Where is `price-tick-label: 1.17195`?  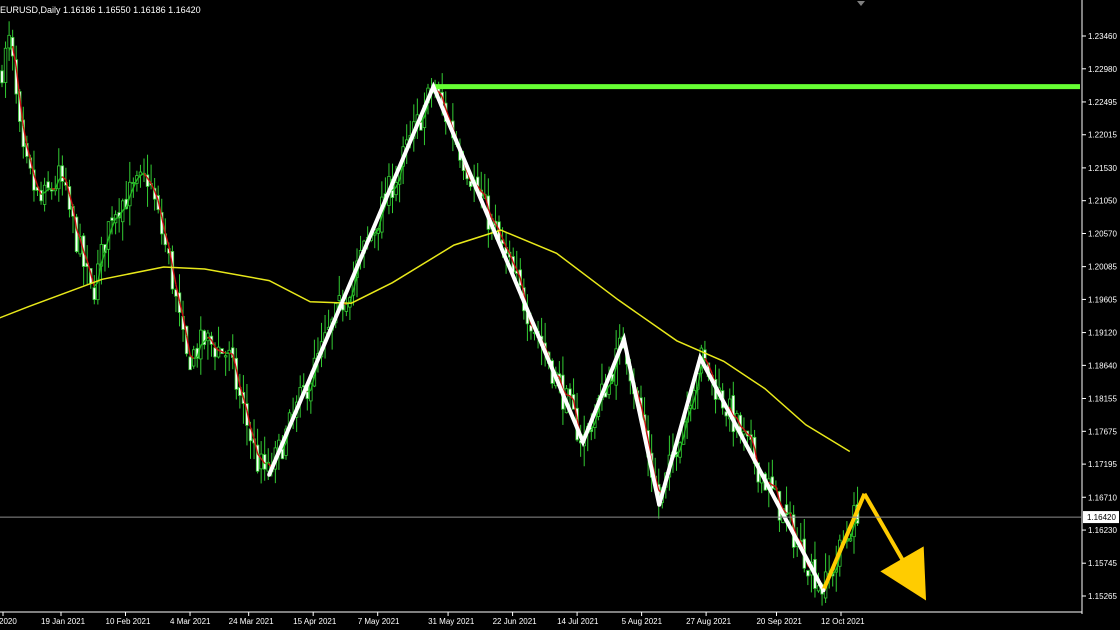 price-tick-label: 1.17195 is located at coordinates (1102, 464).